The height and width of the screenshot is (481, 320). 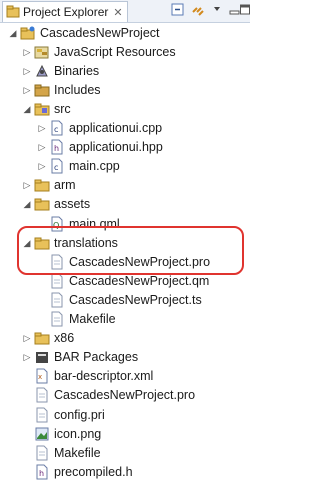 I want to click on maximize-icon, so click(x=245, y=10).